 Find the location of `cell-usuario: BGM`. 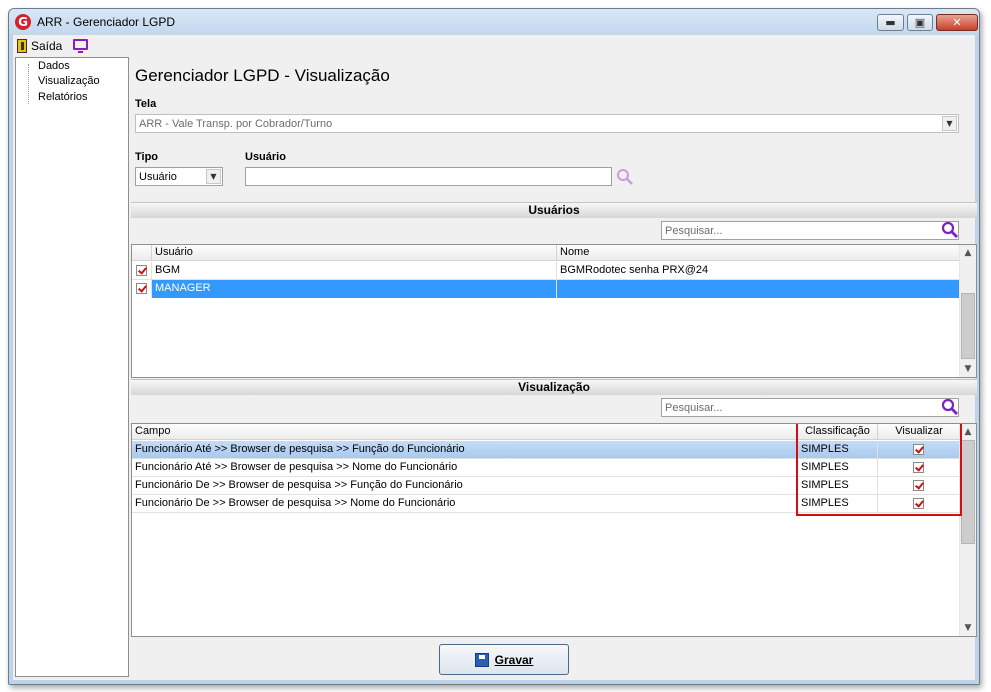

cell-usuario: BGM is located at coordinates (354, 271).